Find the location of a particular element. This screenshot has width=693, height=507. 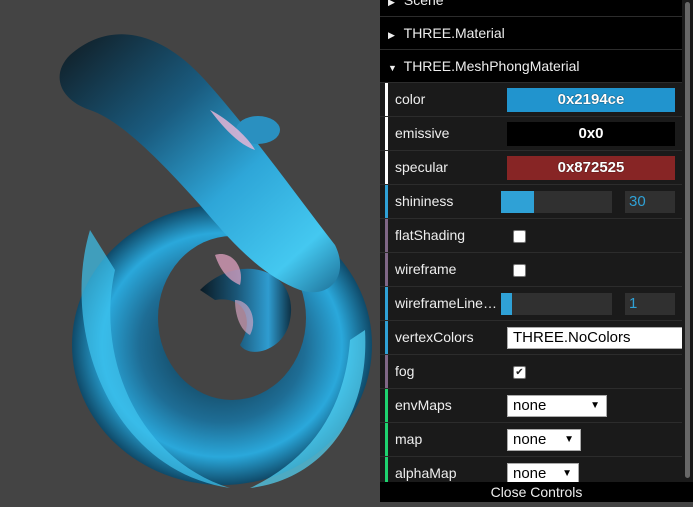

vertexcolors-select: THREE.NoColors is located at coordinates (597, 338).